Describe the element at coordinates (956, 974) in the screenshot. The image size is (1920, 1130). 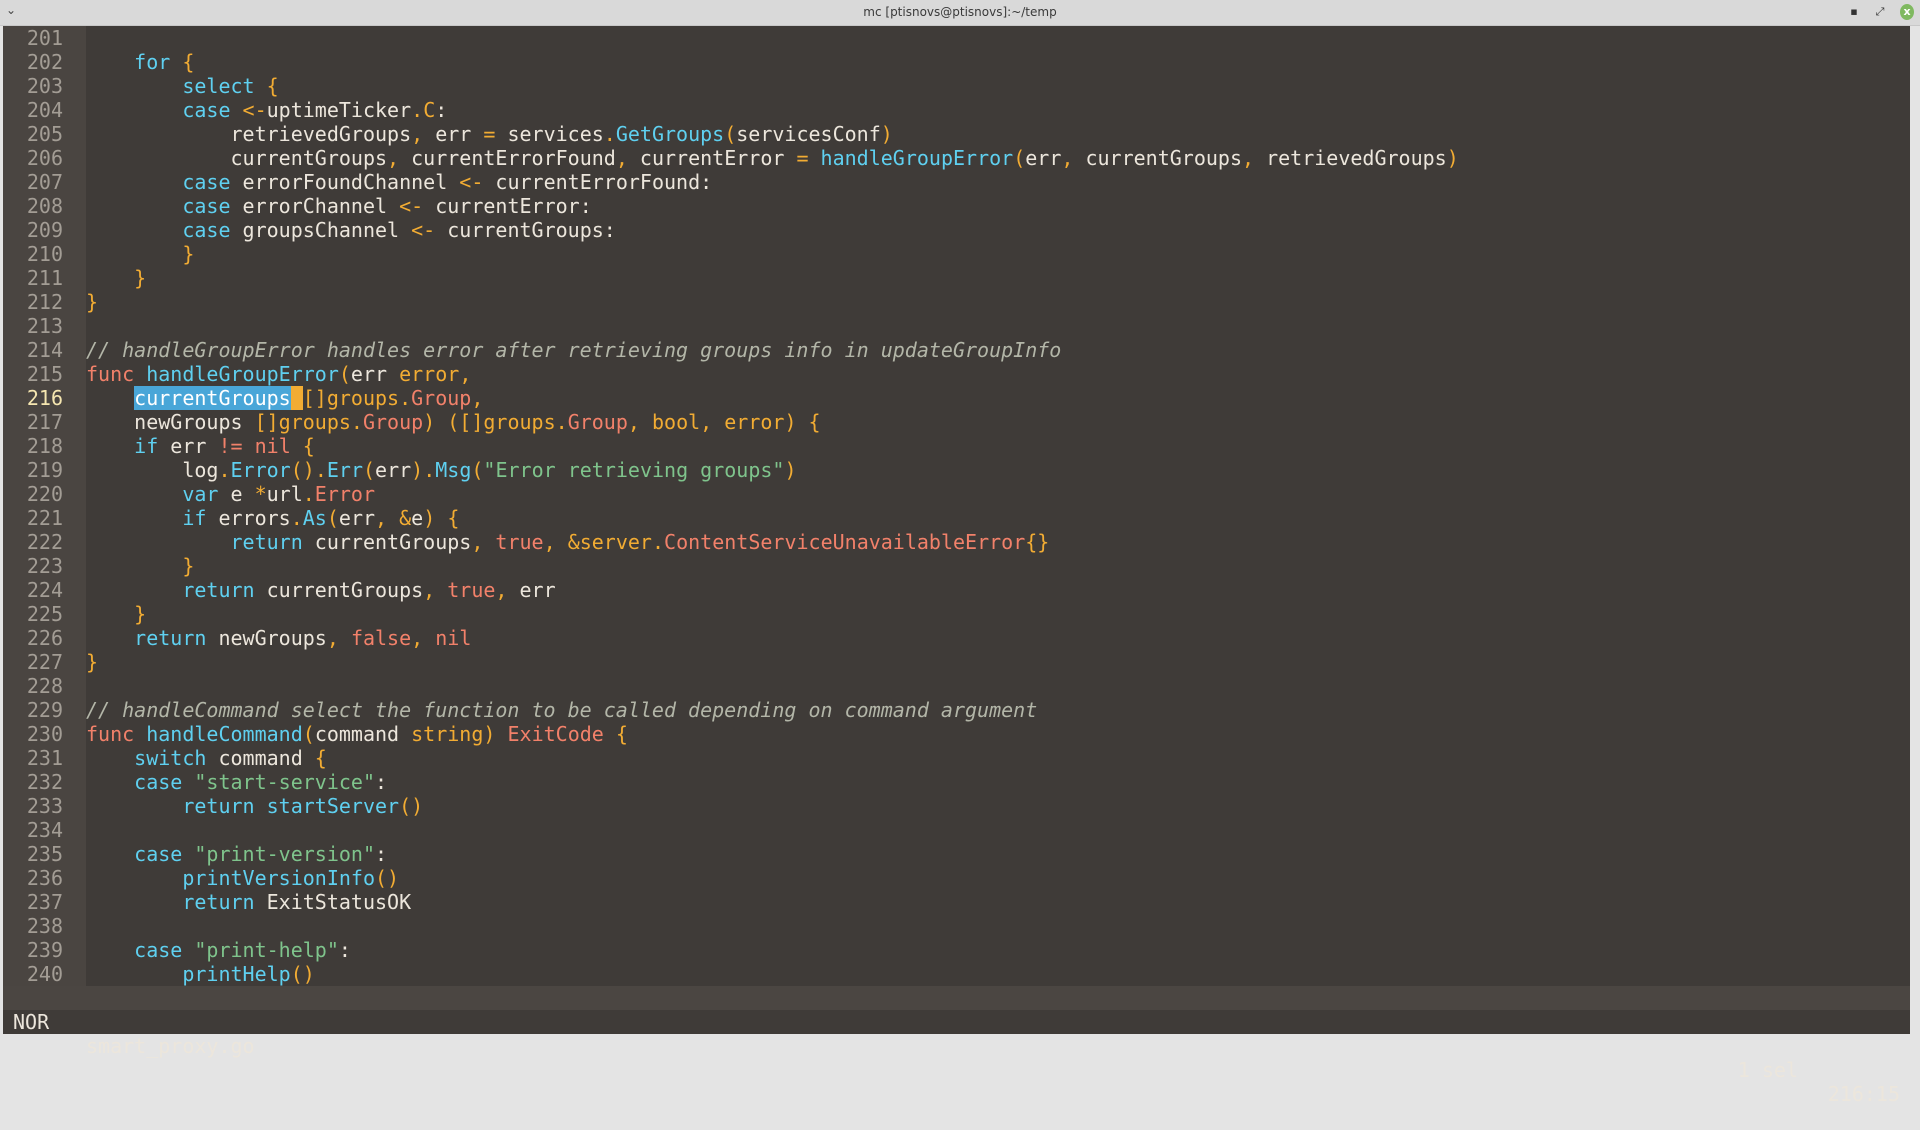
I see `code-line: 240 printHelp()` at that location.